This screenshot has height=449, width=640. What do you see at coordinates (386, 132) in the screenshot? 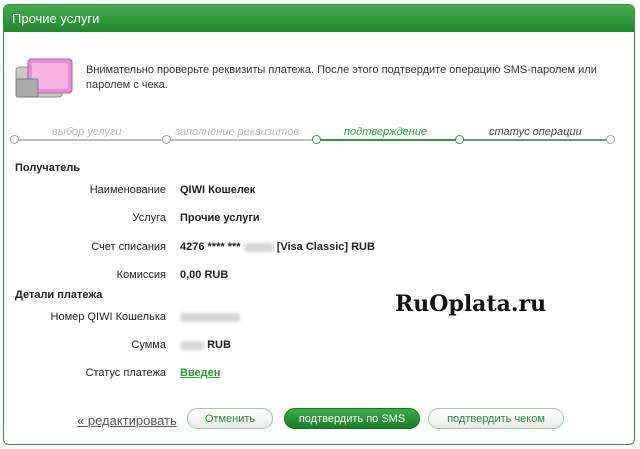
I see `step-label-3: подтверждение` at bounding box center [386, 132].